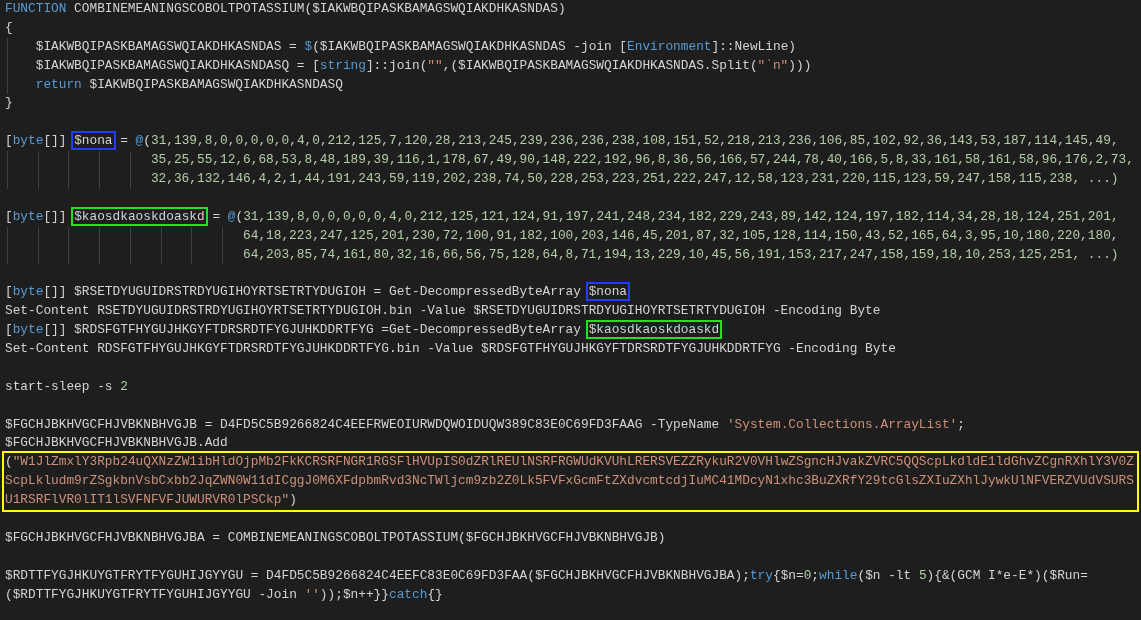  What do you see at coordinates (681, 235) in the screenshot?
I see `code-line: 64,18,223,247,125,201,230,72,100,91,182,100,203,146,45,201,87,32,105,128,114,150,43,52,165,64,3,95,10,180,220,180,` at bounding box center [681, 235].